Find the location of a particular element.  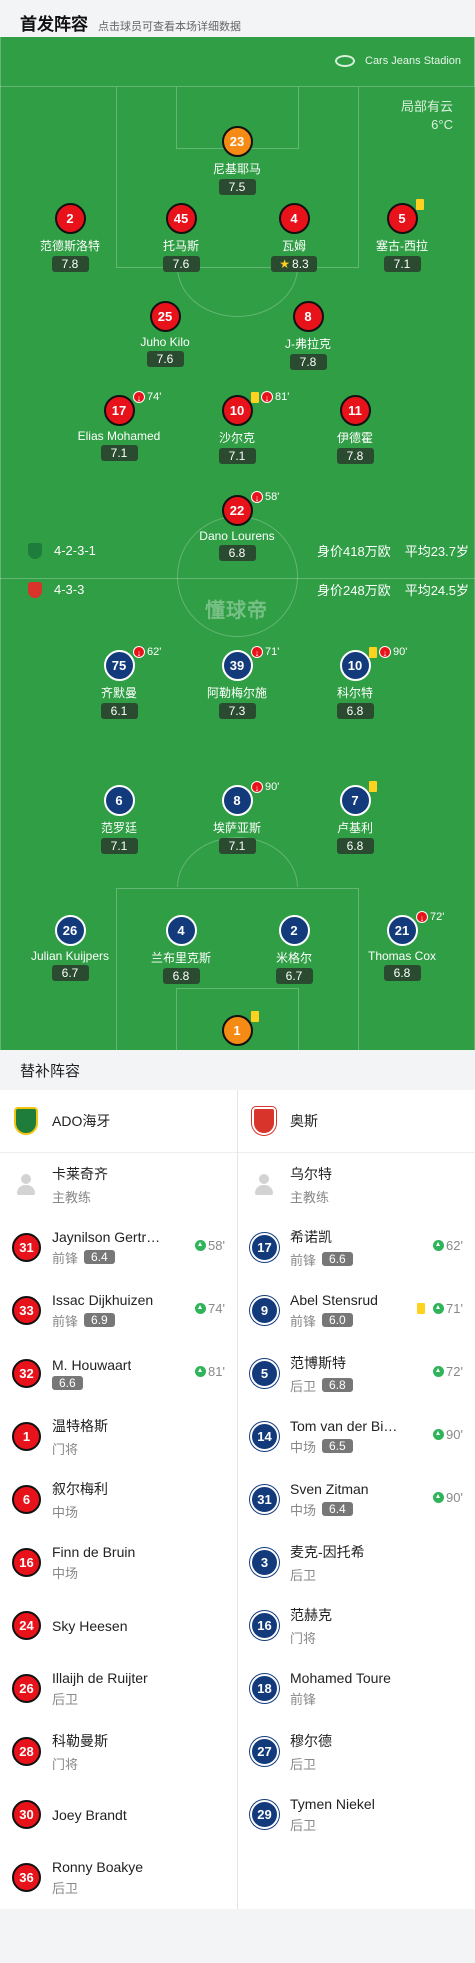

sub-player-row: 9 Abel Stensrud 前锋 6.0 71' is located at coordinates (356, 1310).